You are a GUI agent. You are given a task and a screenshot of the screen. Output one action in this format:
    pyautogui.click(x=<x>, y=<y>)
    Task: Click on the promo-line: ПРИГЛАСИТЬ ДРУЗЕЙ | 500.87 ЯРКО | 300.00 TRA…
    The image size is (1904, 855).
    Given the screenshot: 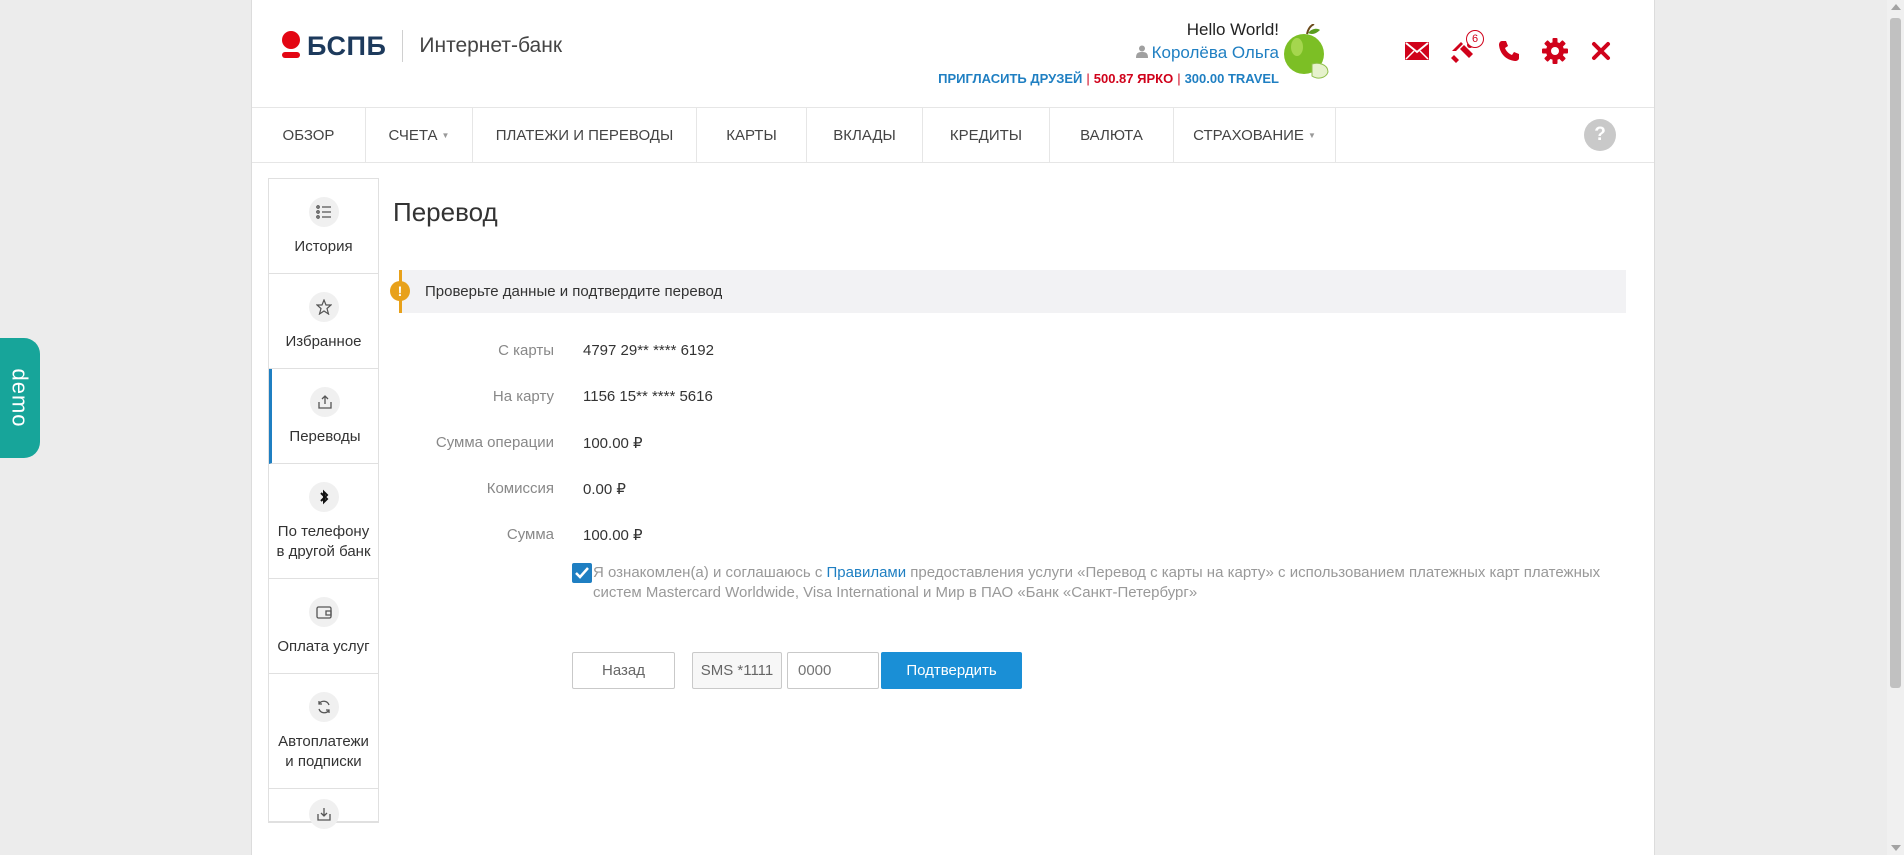 What is the action you would take?
    pyautogui.click(x=1108, y=78)
    